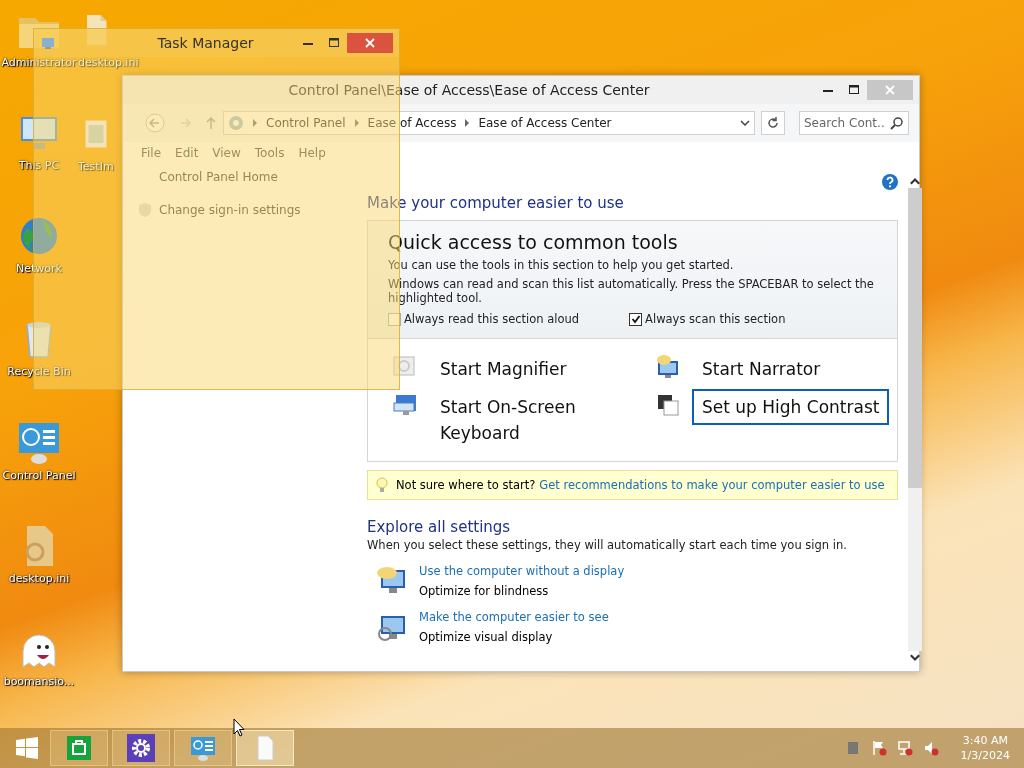  Describe the element at coordinates (151, 153) in the screenshot. I see `menu-item: File` at that location.